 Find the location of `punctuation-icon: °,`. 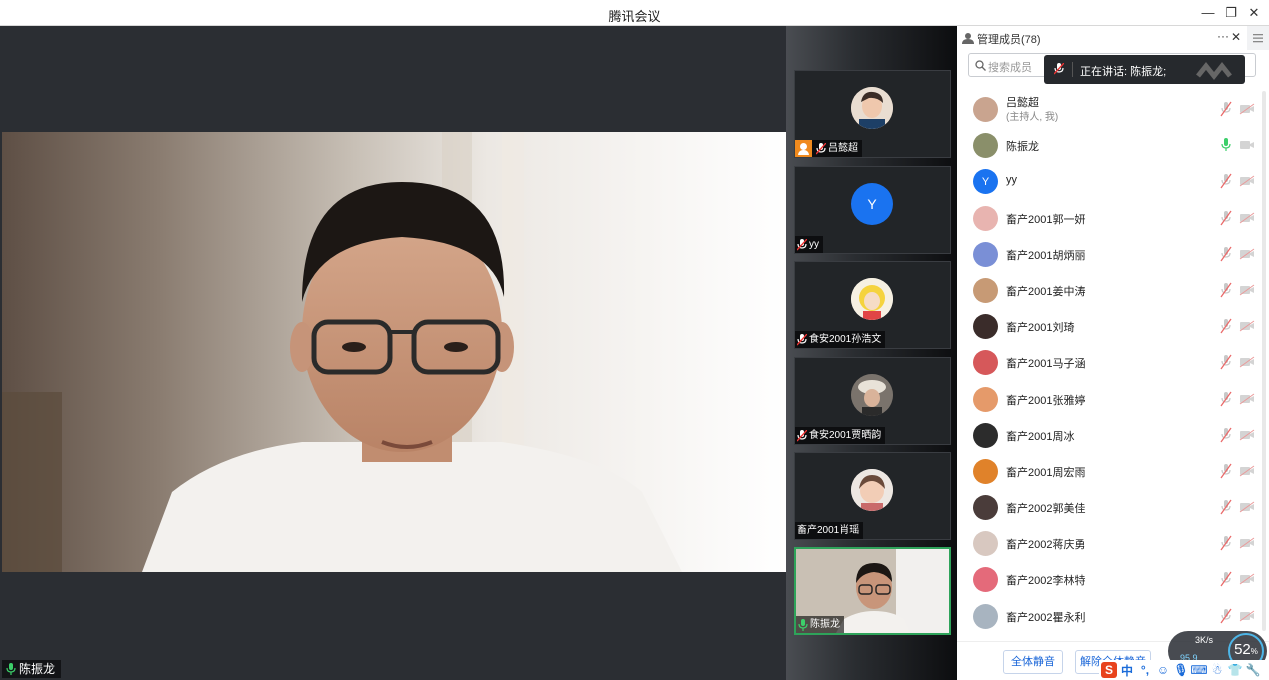

punctuation-icon: °, is located at coordinates (1145, 670).